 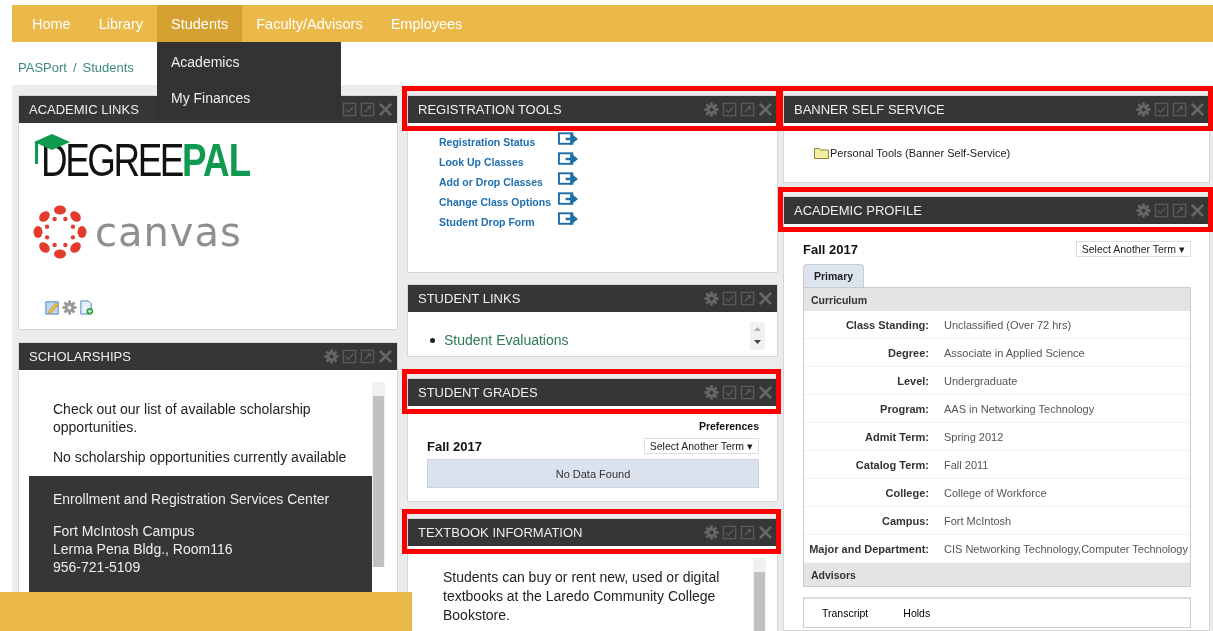 What do you see at coordinates (728, 426) in the screenshot?
I see `preferences-link: Preferences` at bounding box center [728, 426].